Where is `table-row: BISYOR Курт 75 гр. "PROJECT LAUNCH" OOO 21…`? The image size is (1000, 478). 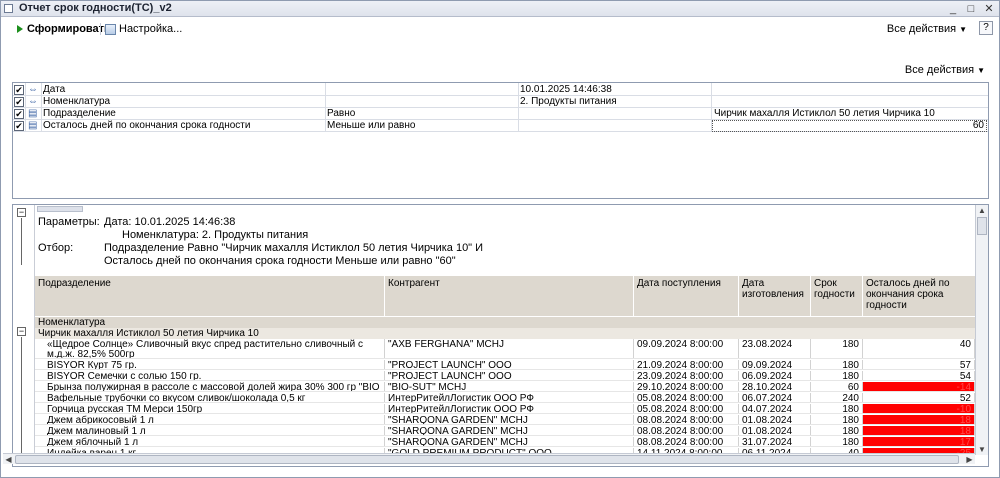
table-row: BISYOR Курт 75 гр. "PROJECT LAUNCH" OOO 21… is located at coordinates (505, 365).